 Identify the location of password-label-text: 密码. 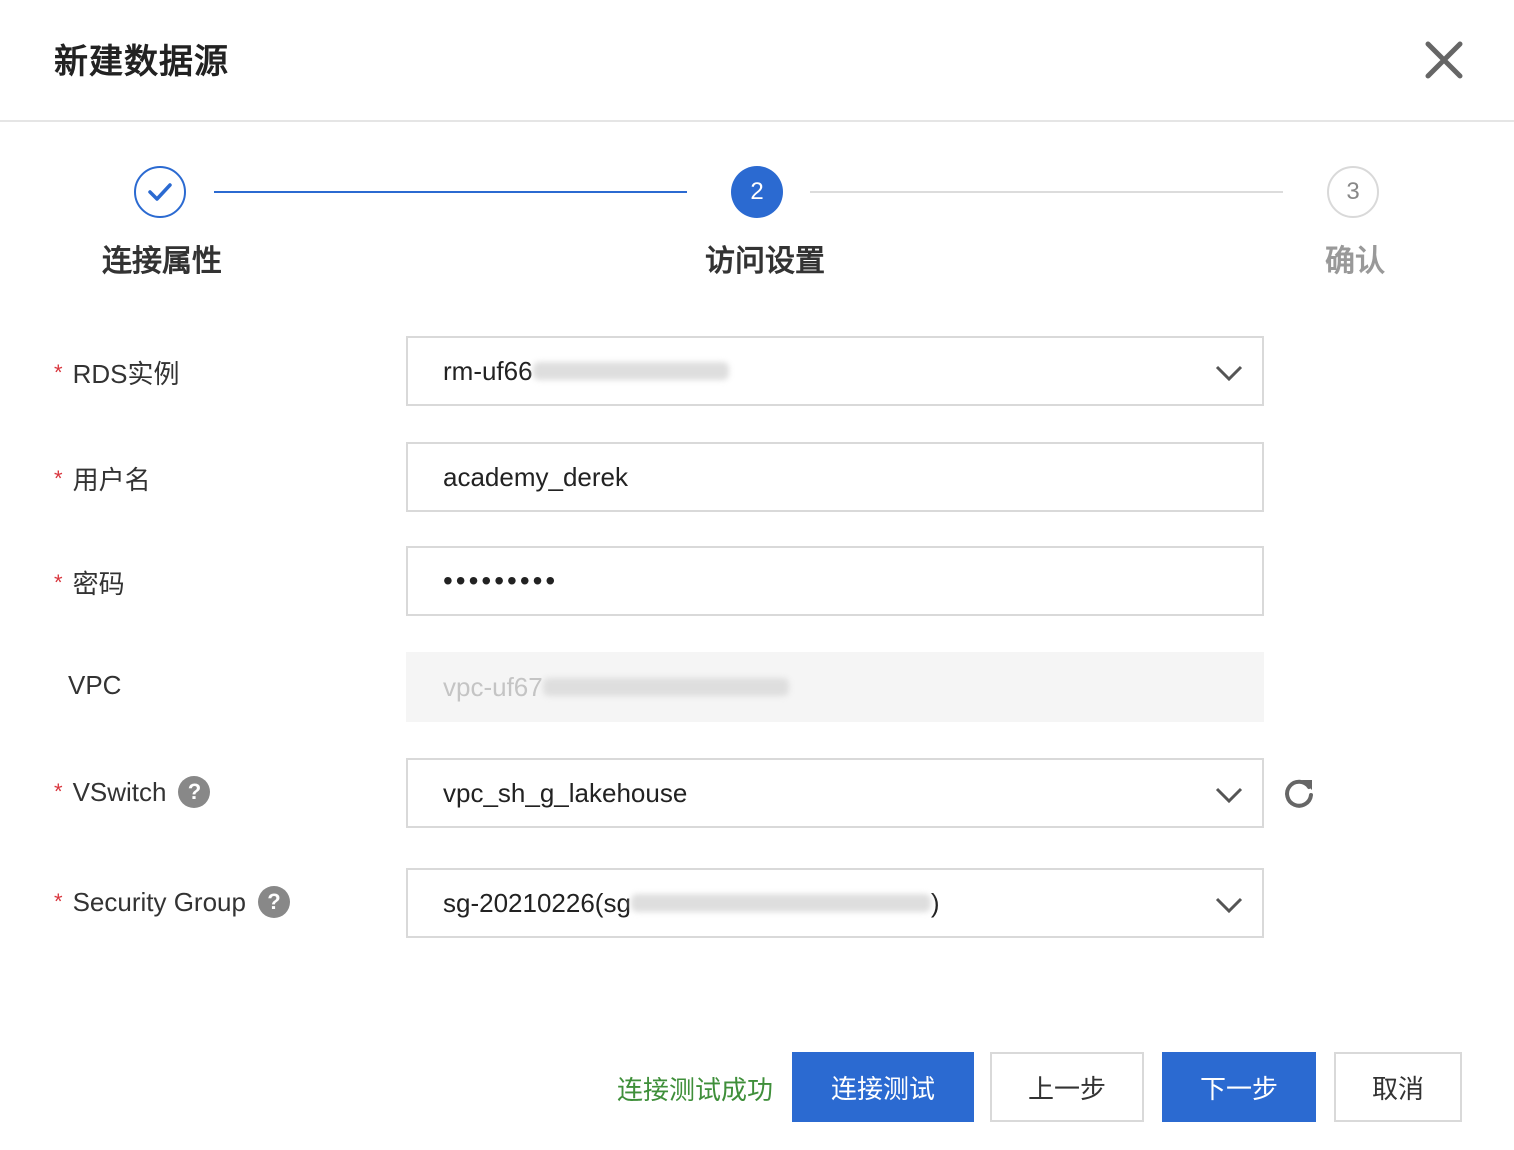
(98, 584).